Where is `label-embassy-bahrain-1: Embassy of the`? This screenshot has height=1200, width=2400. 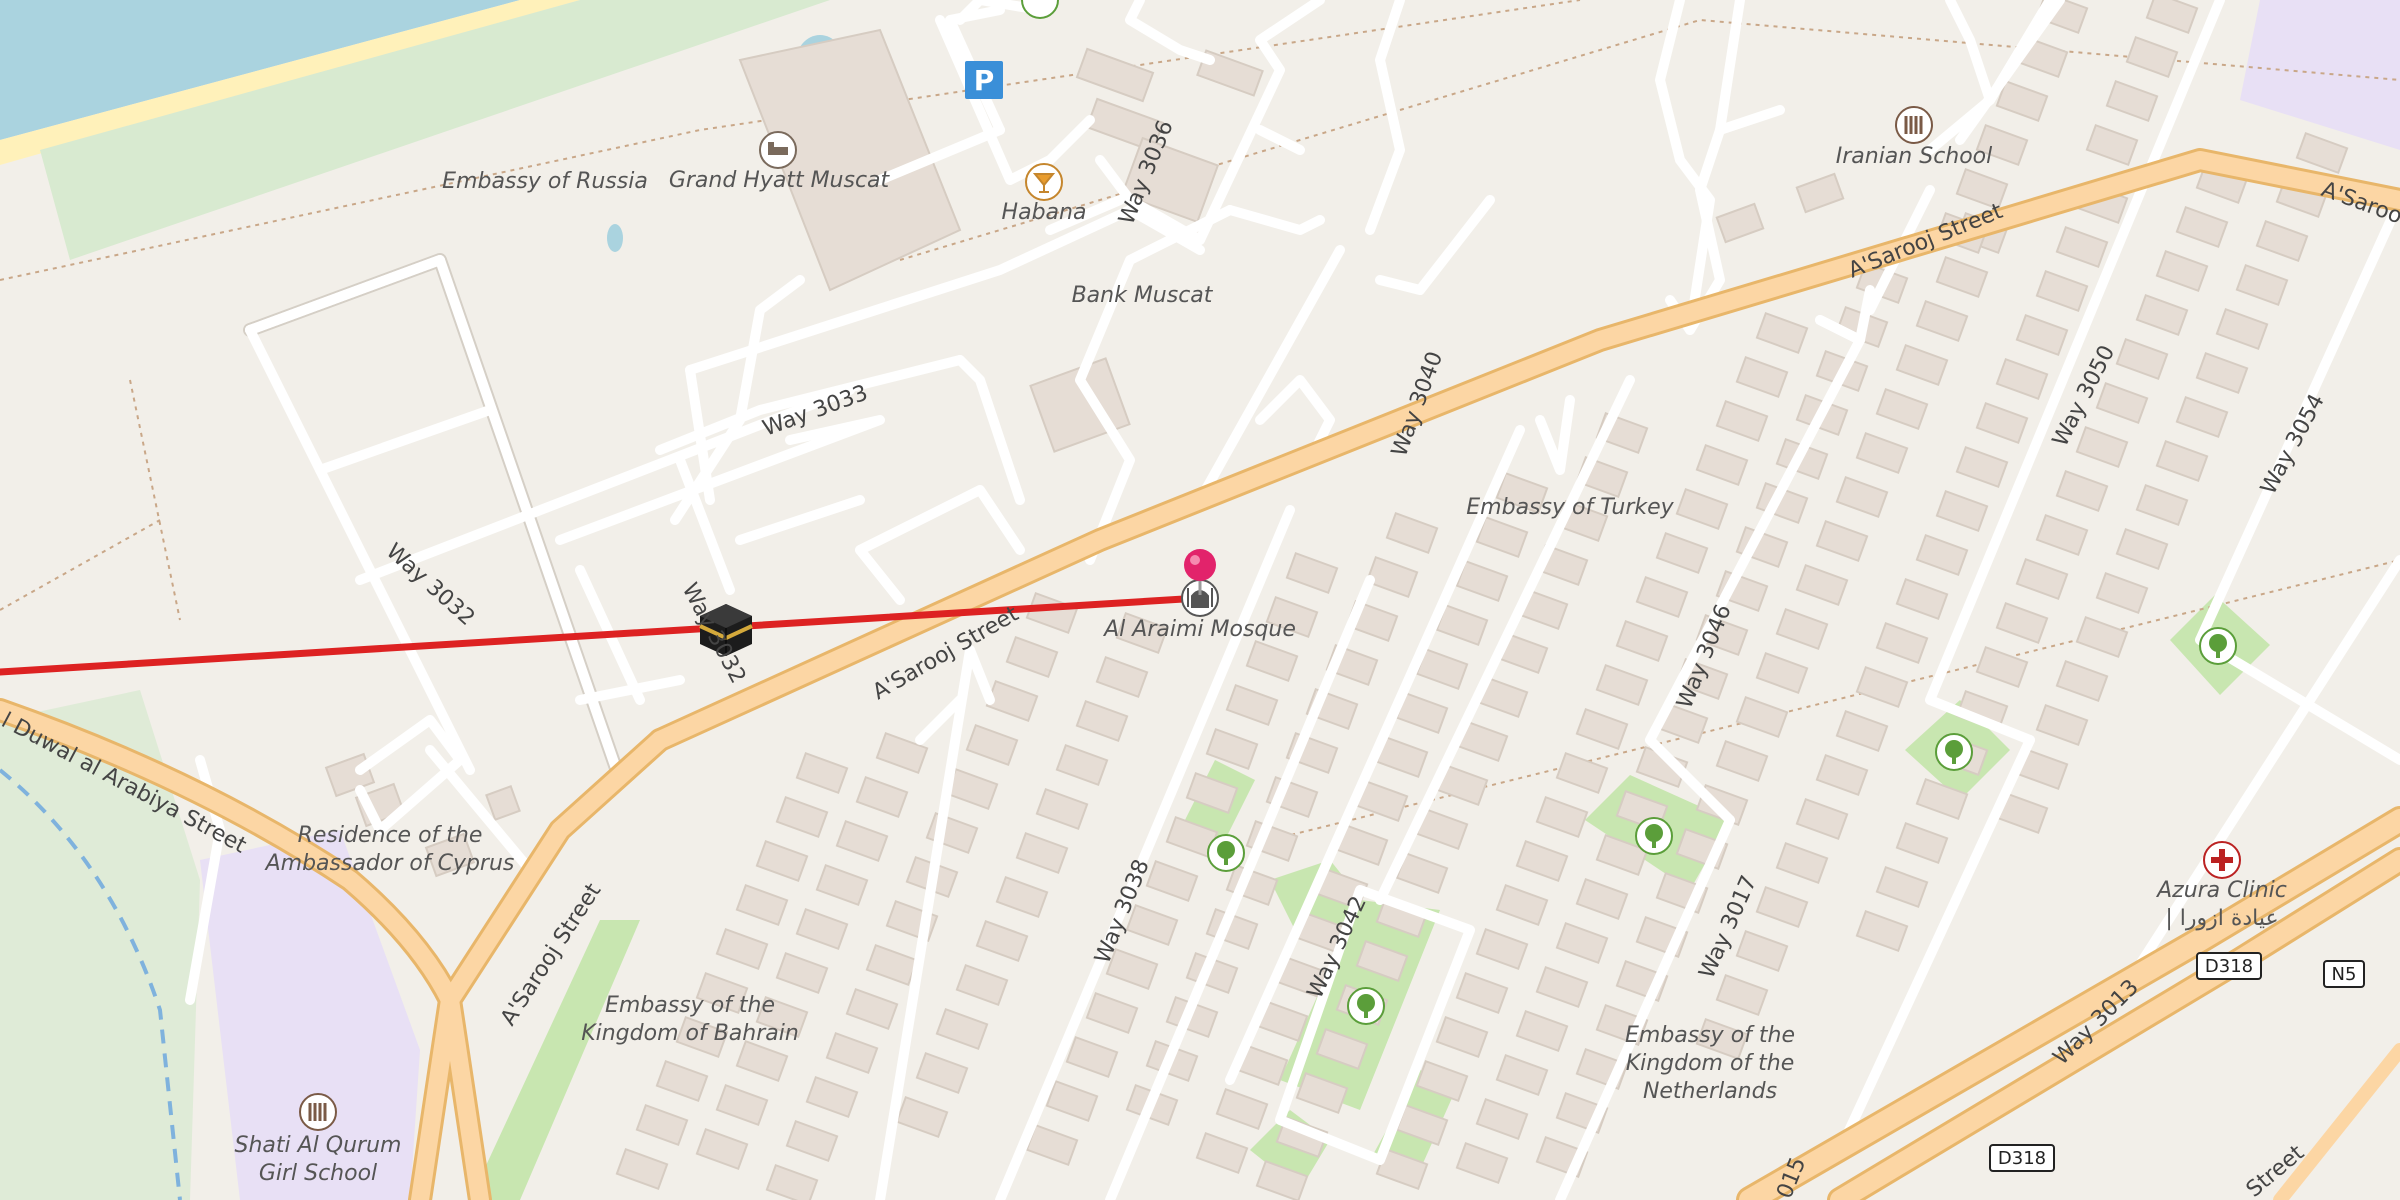
label-embassy-bahrain-1: Embassy of the is located at coordinates (690, 1005).